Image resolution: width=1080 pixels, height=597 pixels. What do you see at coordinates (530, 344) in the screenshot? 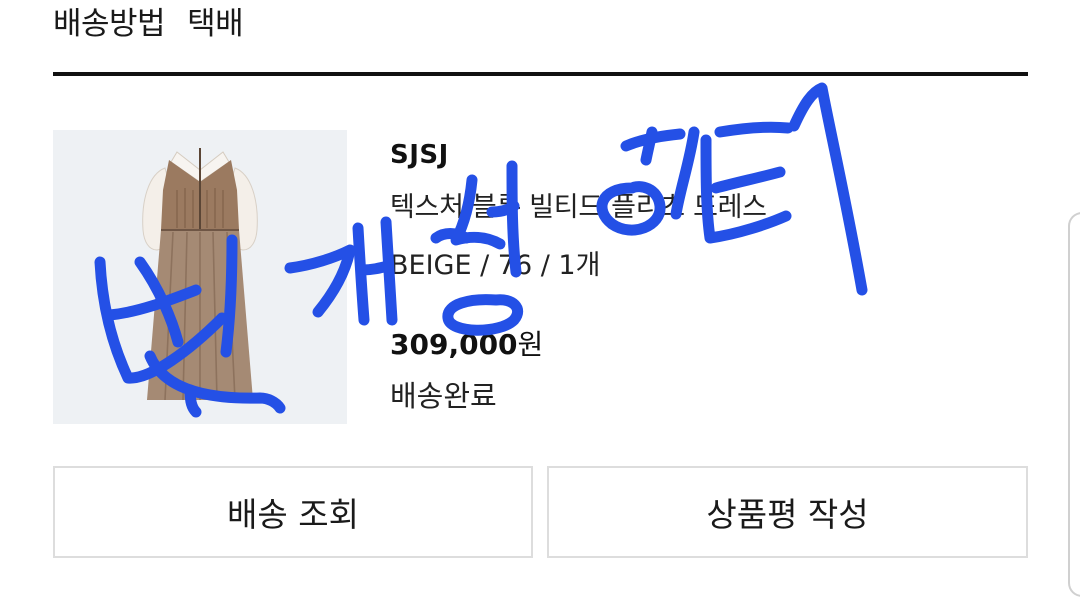
I see `price-unit: 원` at bounding box center [530, 344].